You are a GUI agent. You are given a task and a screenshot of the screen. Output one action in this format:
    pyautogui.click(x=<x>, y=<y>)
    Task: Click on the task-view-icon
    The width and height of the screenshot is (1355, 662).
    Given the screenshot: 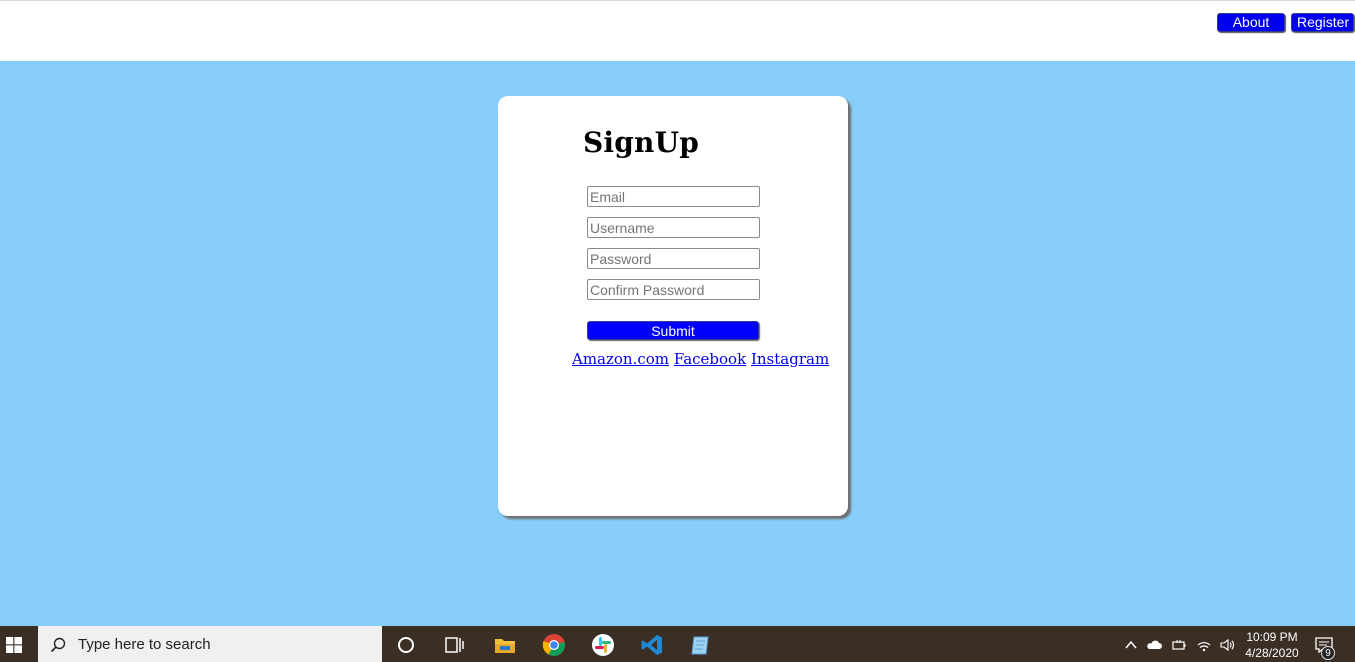 What is the action you would take?
    pyautogui.click(x=454, y=645)
    